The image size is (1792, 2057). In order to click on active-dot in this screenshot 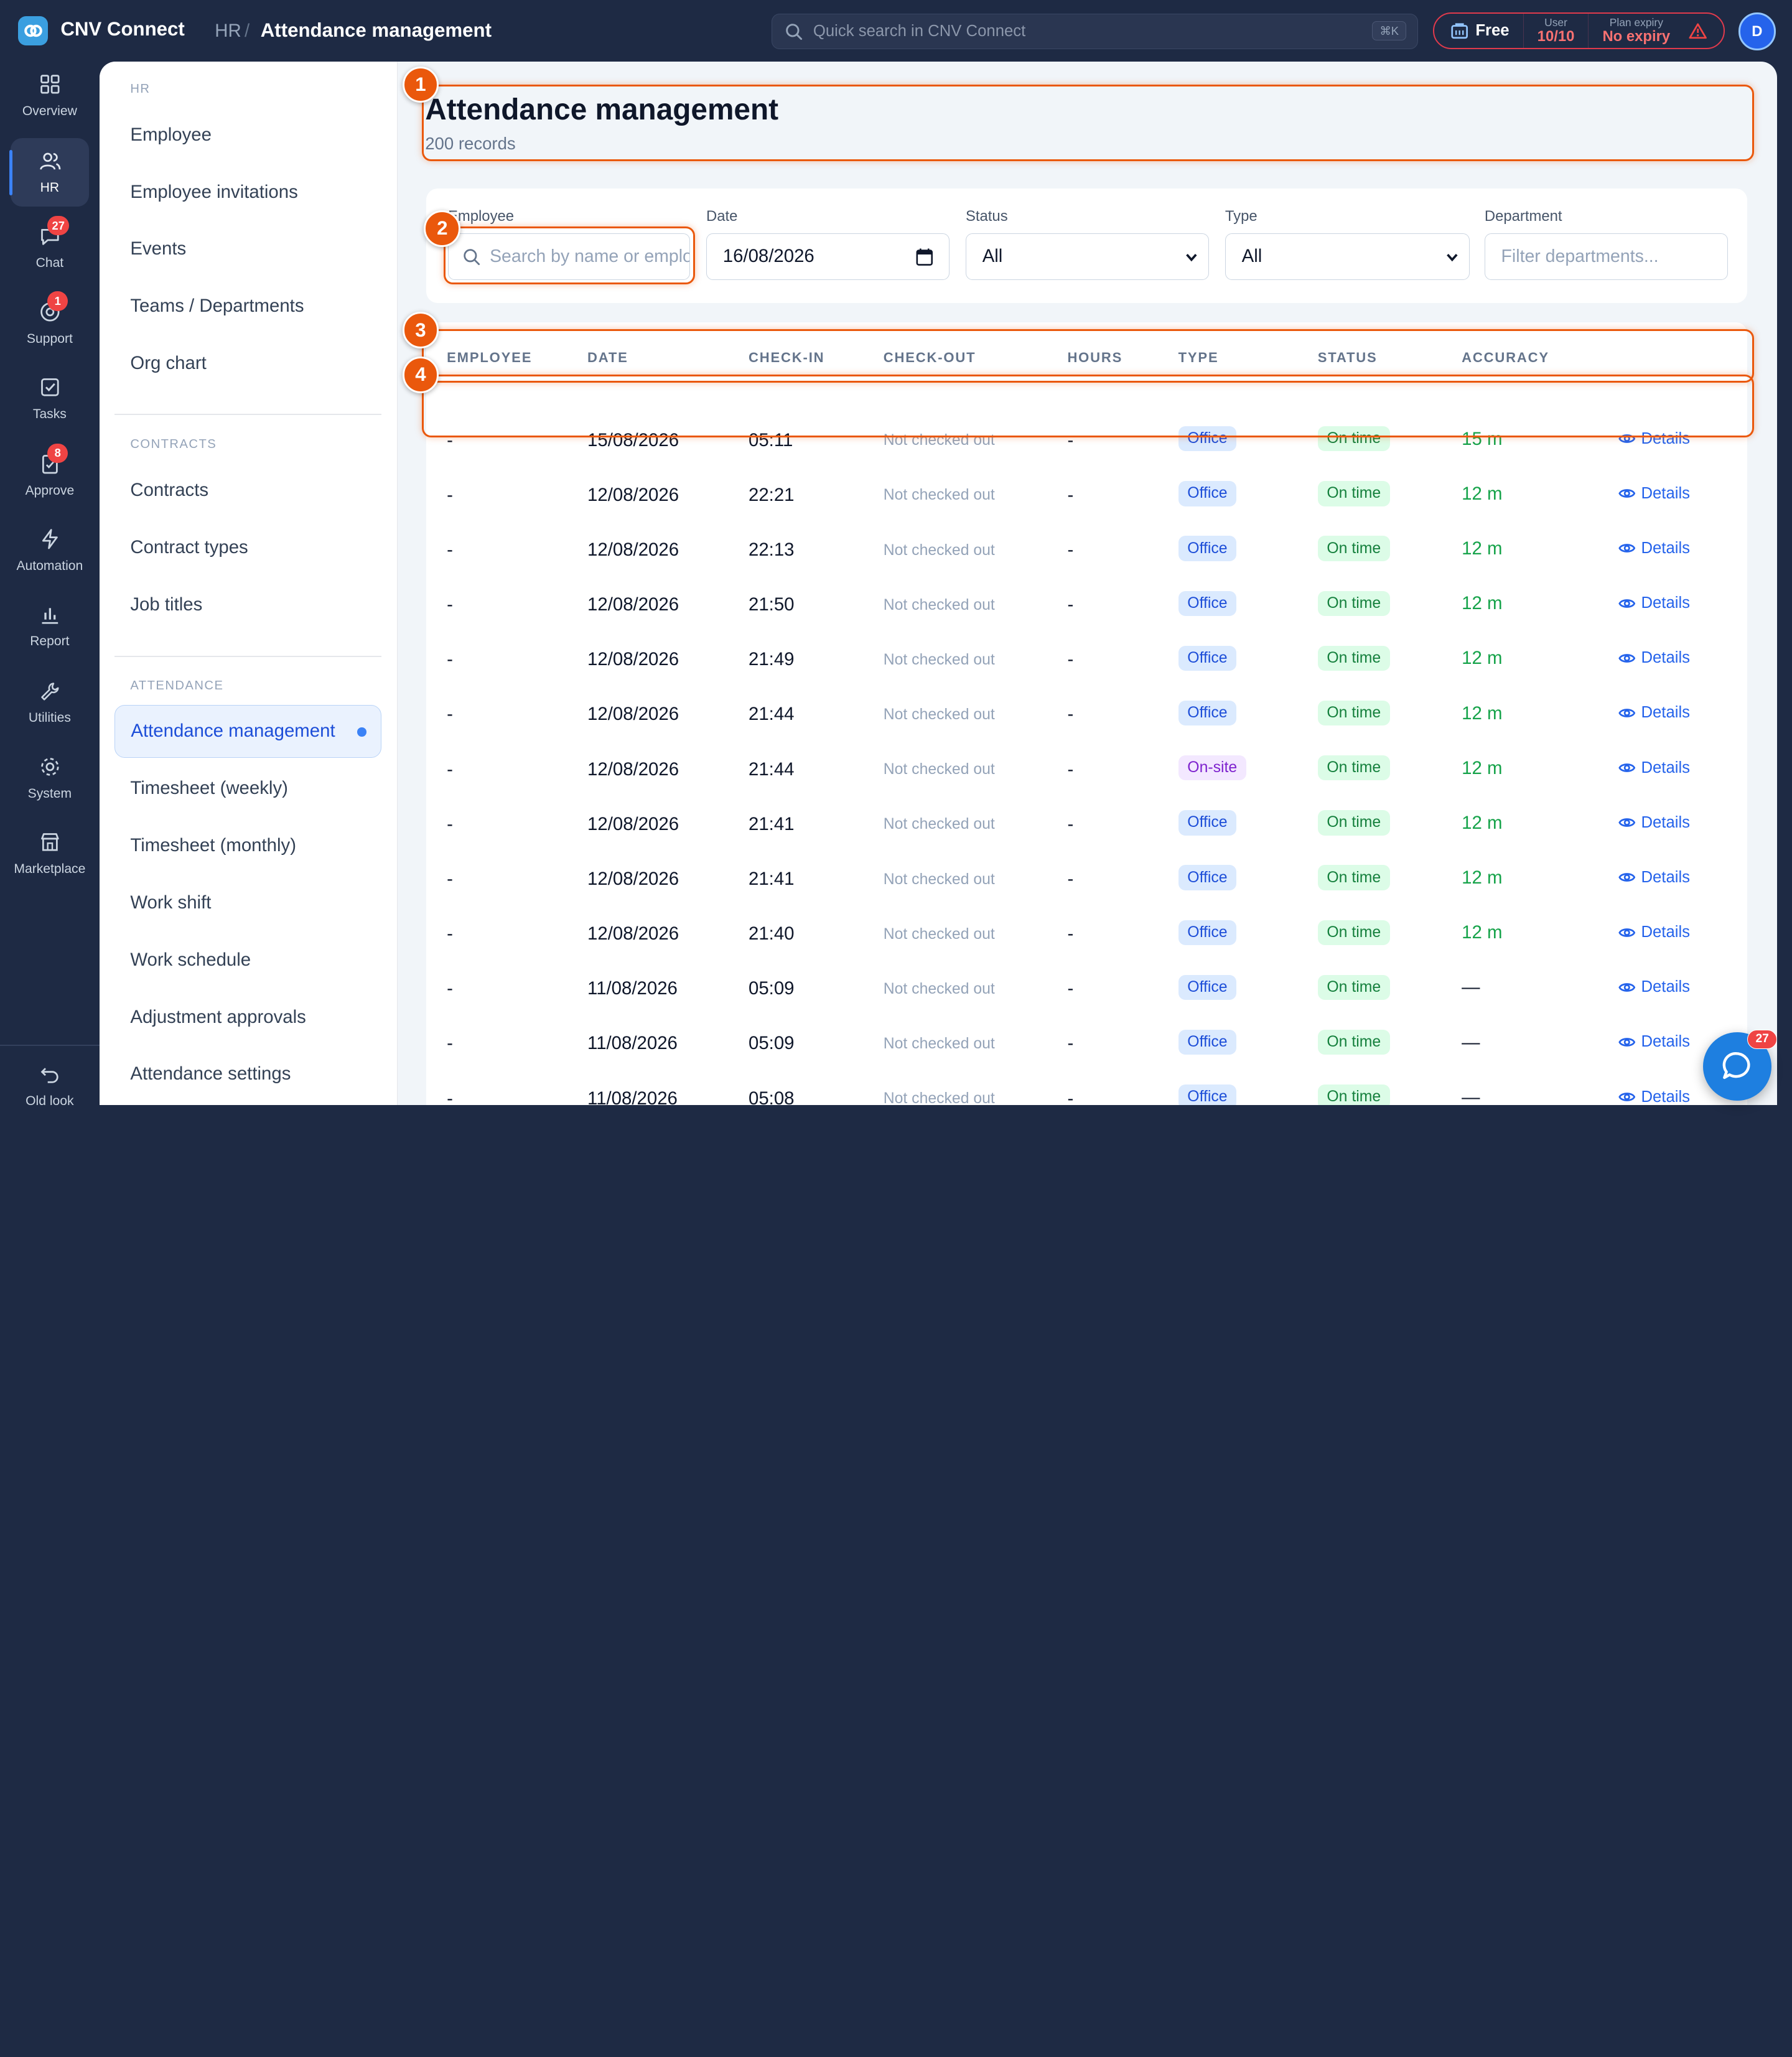, I will do `click(361, 732)`.